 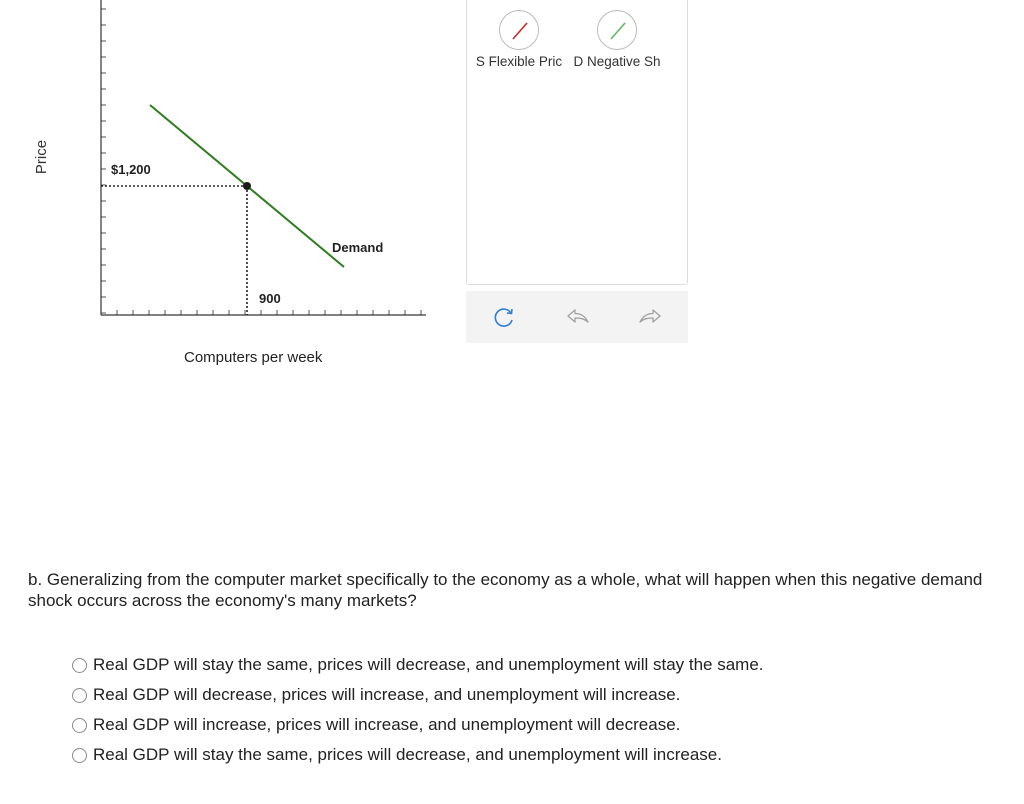 I want to click on demand-tool-label: D Negative Sh, so click(x=617, y=61).